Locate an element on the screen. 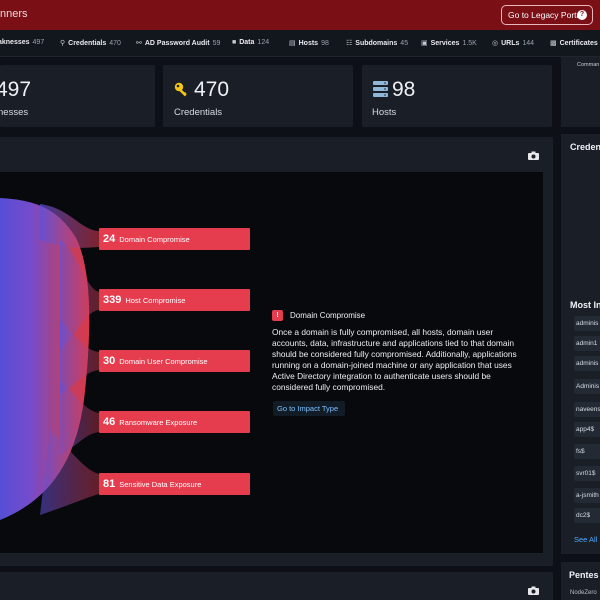 This screenshot has width=600, height=600. key-icon: ⚲ is located at coordinates (63, 43).